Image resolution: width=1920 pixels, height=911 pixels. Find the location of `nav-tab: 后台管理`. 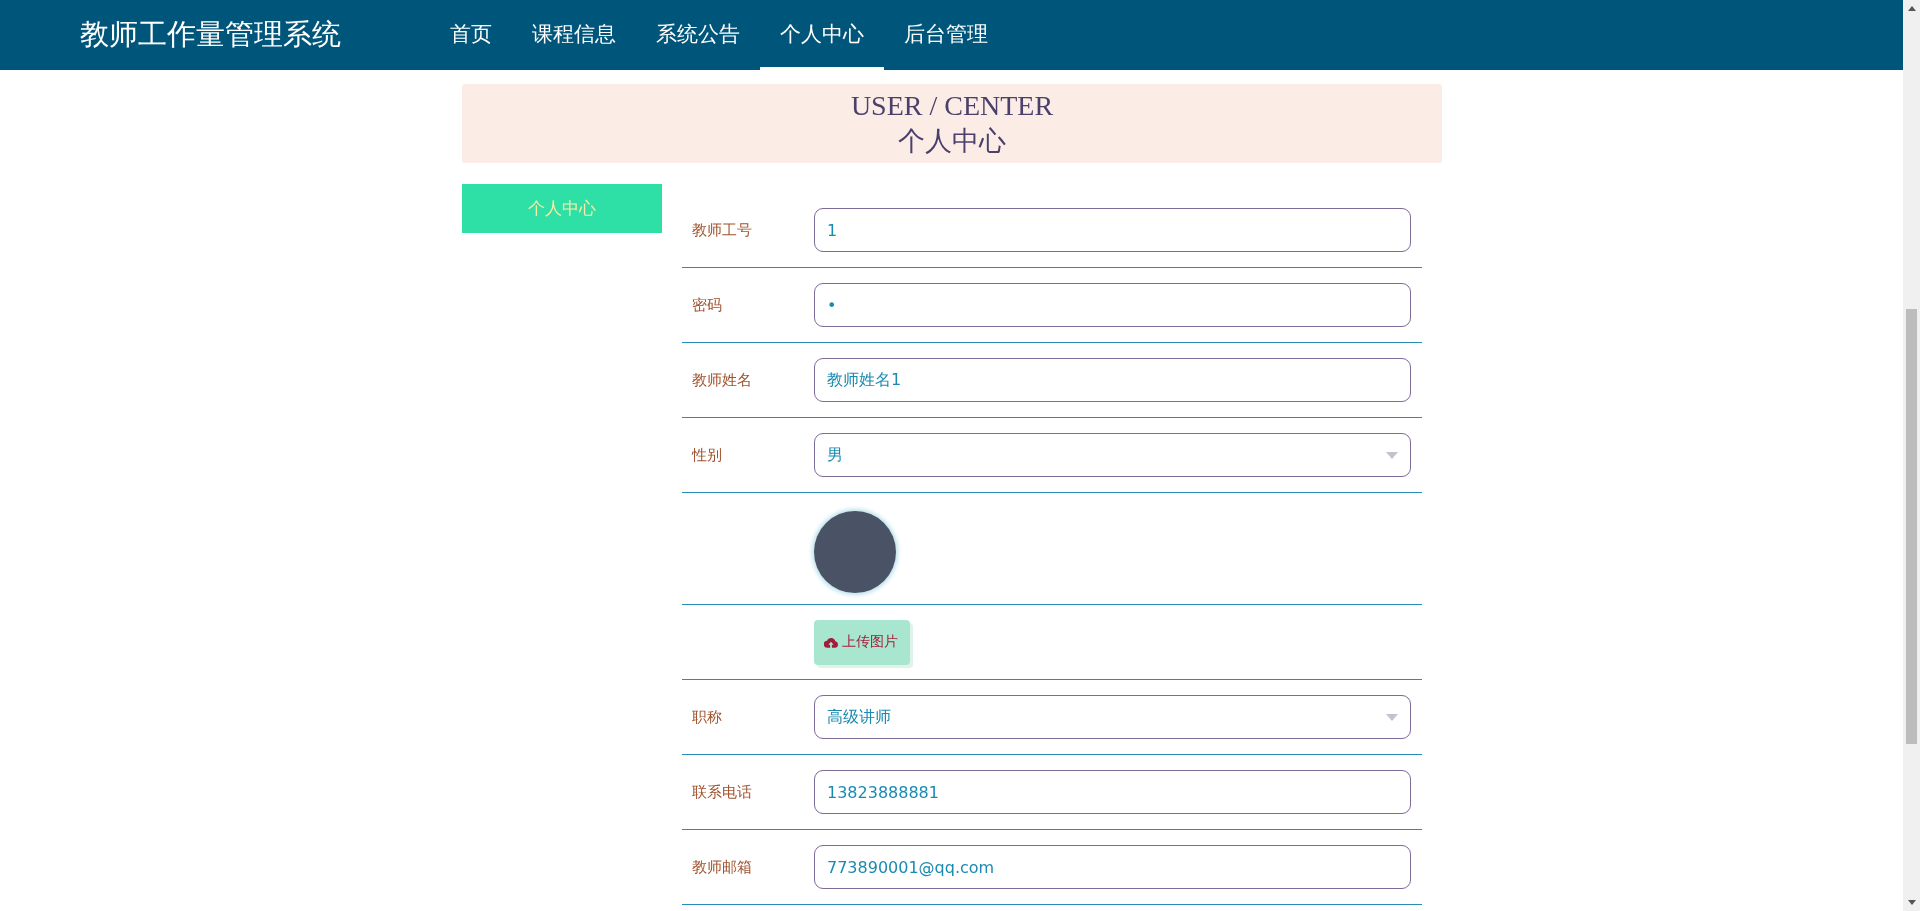

nav-tab: 后台管理 is located at coordinates (946, 35).